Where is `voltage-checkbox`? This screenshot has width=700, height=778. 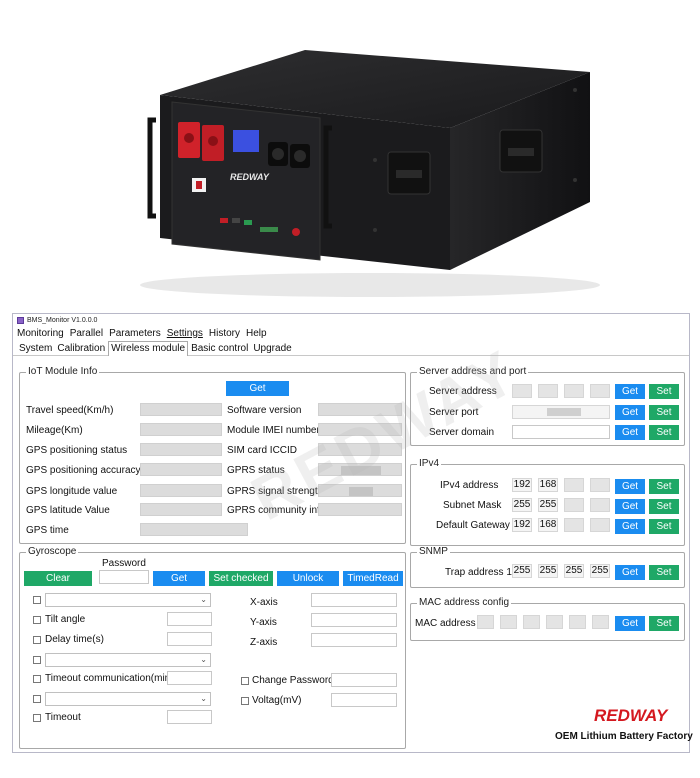 voltage-checkbox is located at coordinates (245, 701).